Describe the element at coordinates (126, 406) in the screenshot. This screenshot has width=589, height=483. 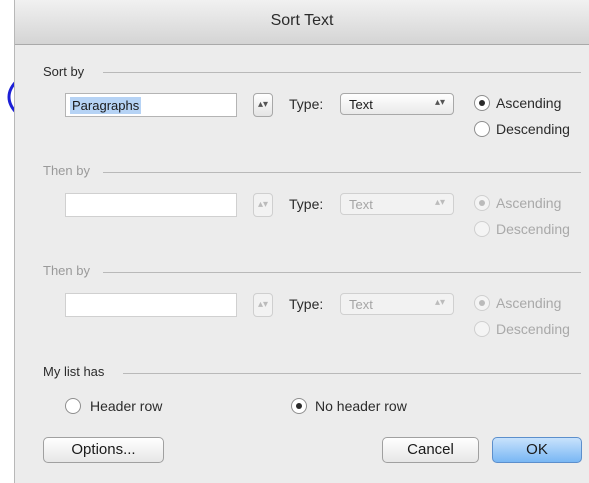
I see `header-row-label: Header row` at that location.